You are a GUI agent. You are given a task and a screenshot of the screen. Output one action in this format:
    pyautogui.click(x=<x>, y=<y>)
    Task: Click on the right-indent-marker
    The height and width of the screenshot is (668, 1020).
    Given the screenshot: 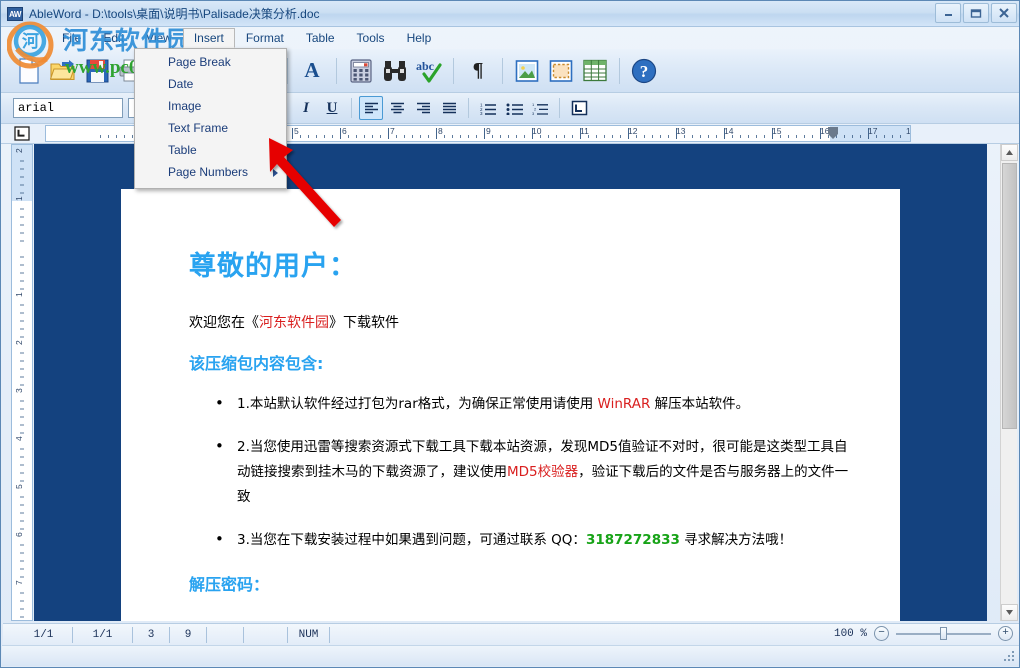 What is the action you would take?
    pyautogui.click(x=833, y=133)
    